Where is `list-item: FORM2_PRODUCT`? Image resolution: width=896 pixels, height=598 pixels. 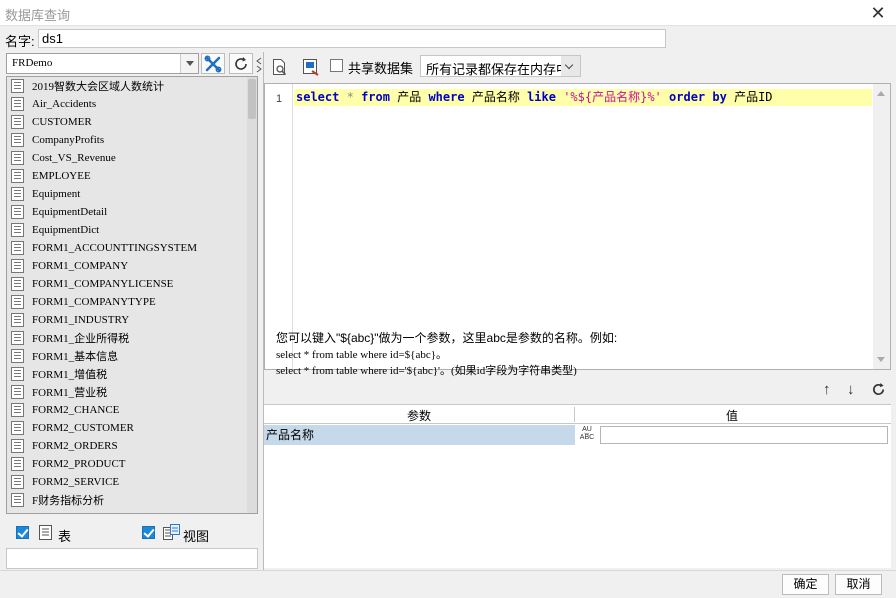 list-item: FORM2_PRODUCT is located at coordinates (132, 464).